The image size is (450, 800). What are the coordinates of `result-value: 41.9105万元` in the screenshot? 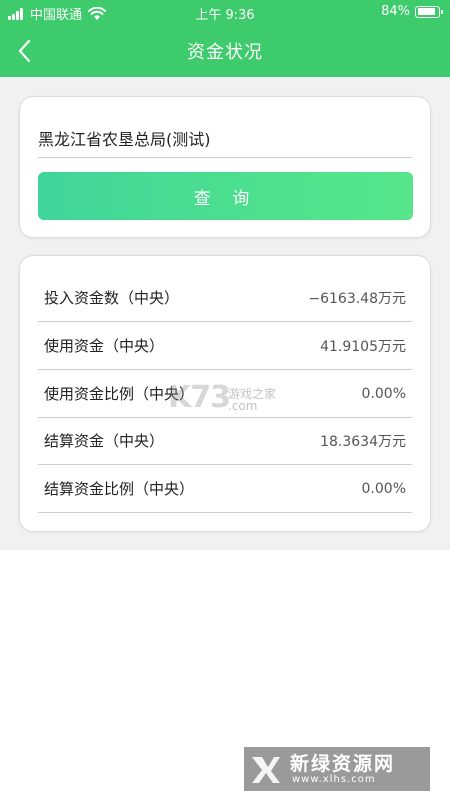 It's located at (363, 346).